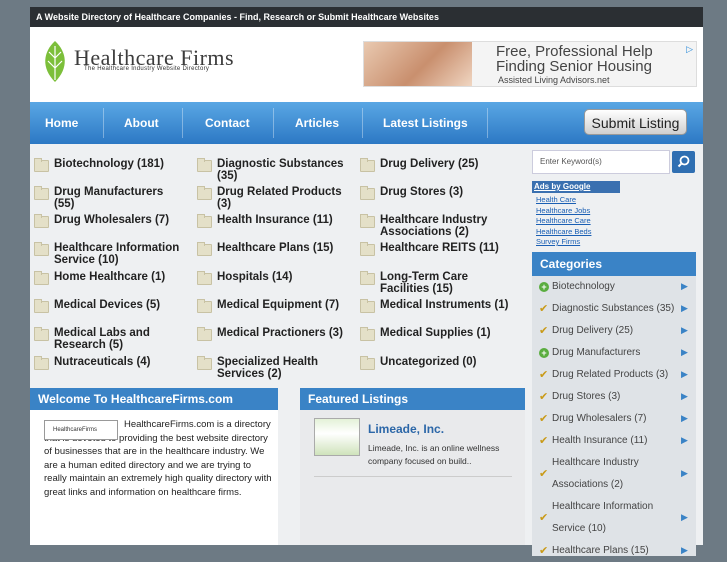 This screenshot has width=727, height=562. I want to click on plus-icon: +, so click(544, 287).